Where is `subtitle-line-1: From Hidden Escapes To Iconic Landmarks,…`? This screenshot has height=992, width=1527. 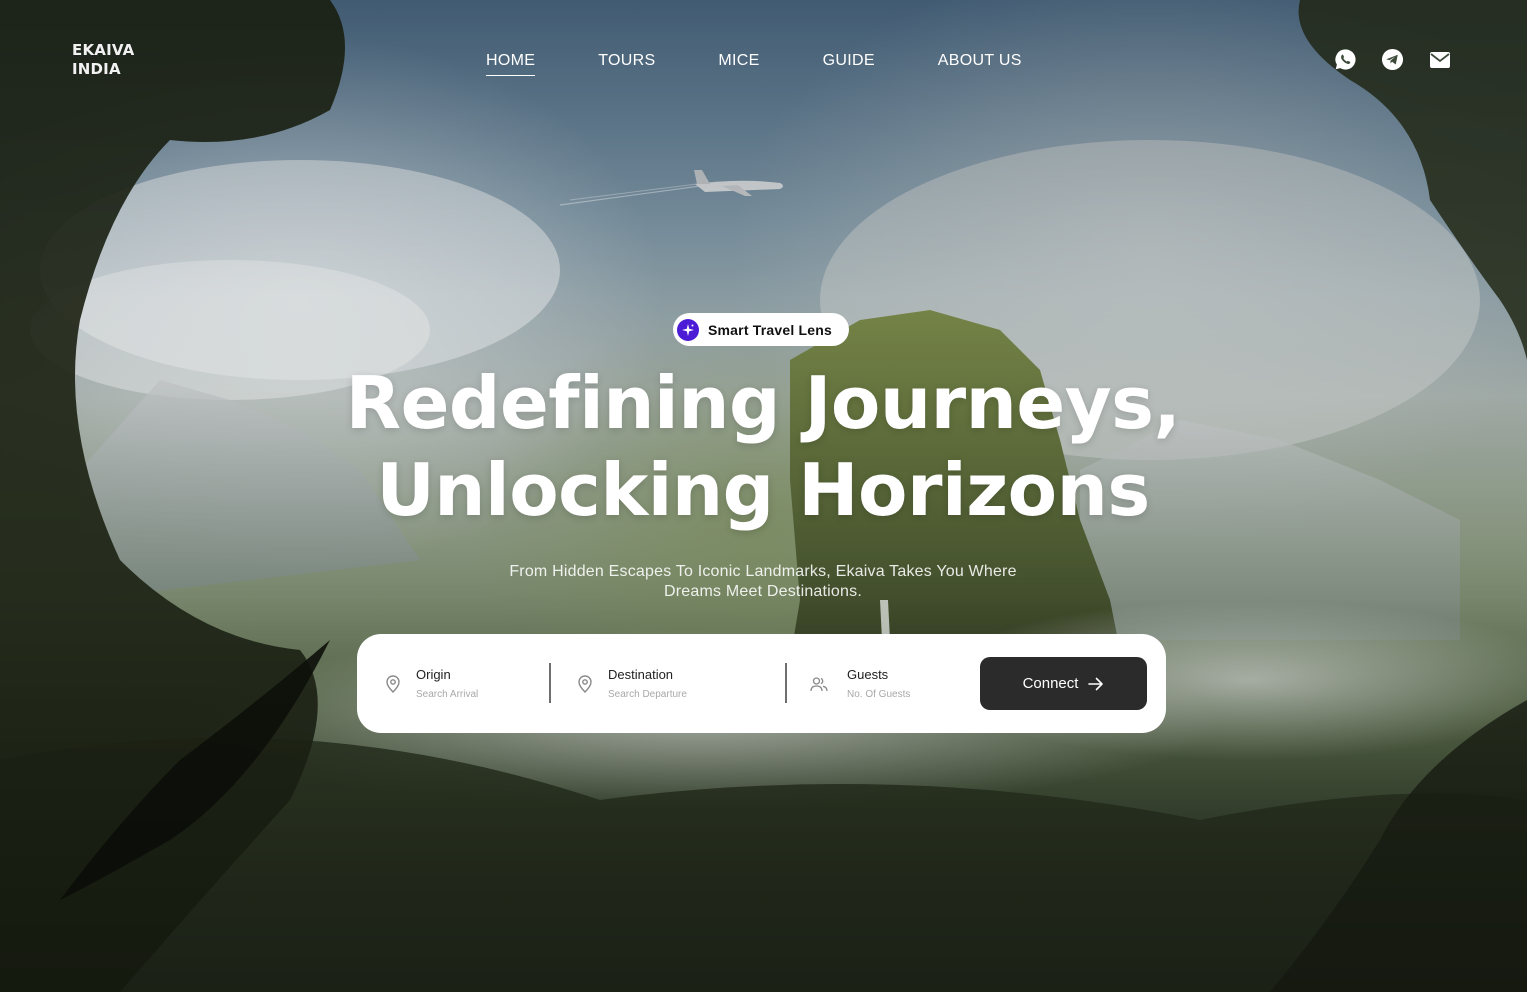 subtitle-line-1: From Hidden Escapes To Iconic Landmarks,… is located at coordinates (763, 571).